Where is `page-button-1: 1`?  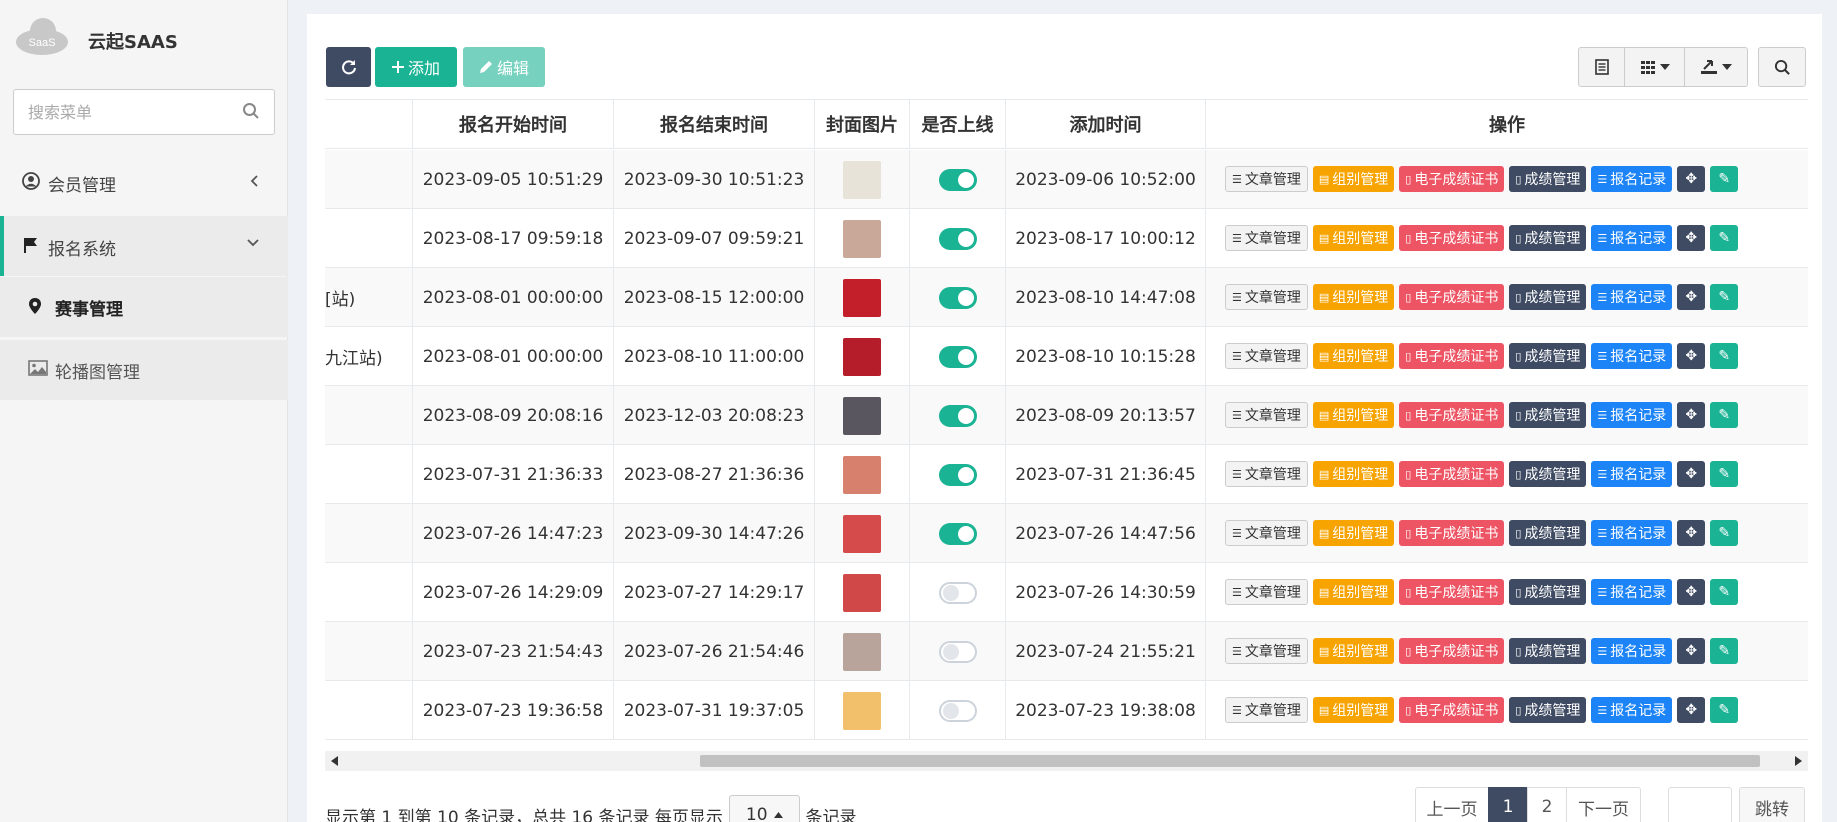 page-button-1: 1 is located at coordinates (1508, 804).